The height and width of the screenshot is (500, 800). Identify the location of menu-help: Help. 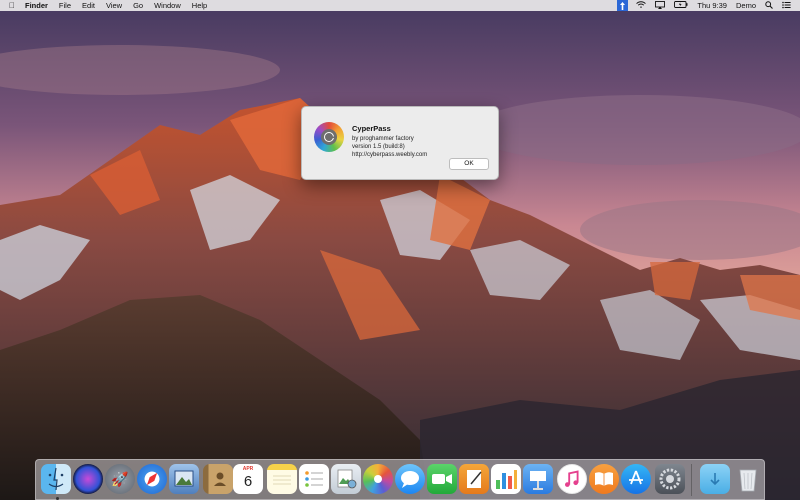
(199, 5).